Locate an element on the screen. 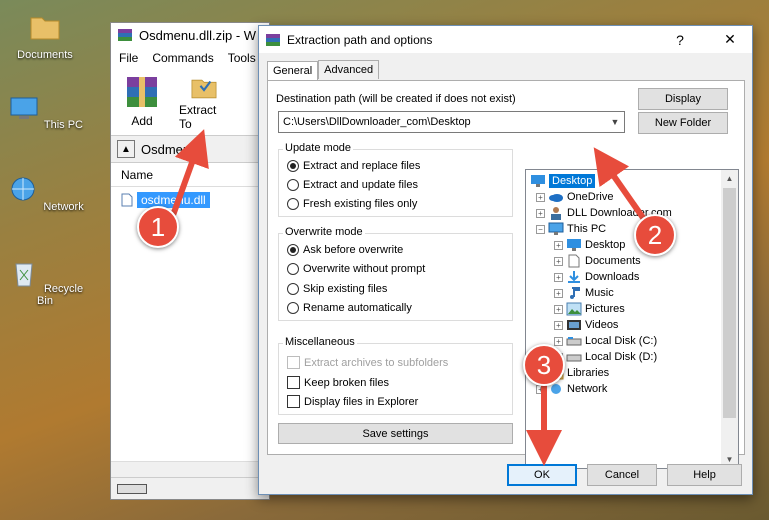 The image size is (769, 520). help-button: Help is located at coordinates (704, 475).